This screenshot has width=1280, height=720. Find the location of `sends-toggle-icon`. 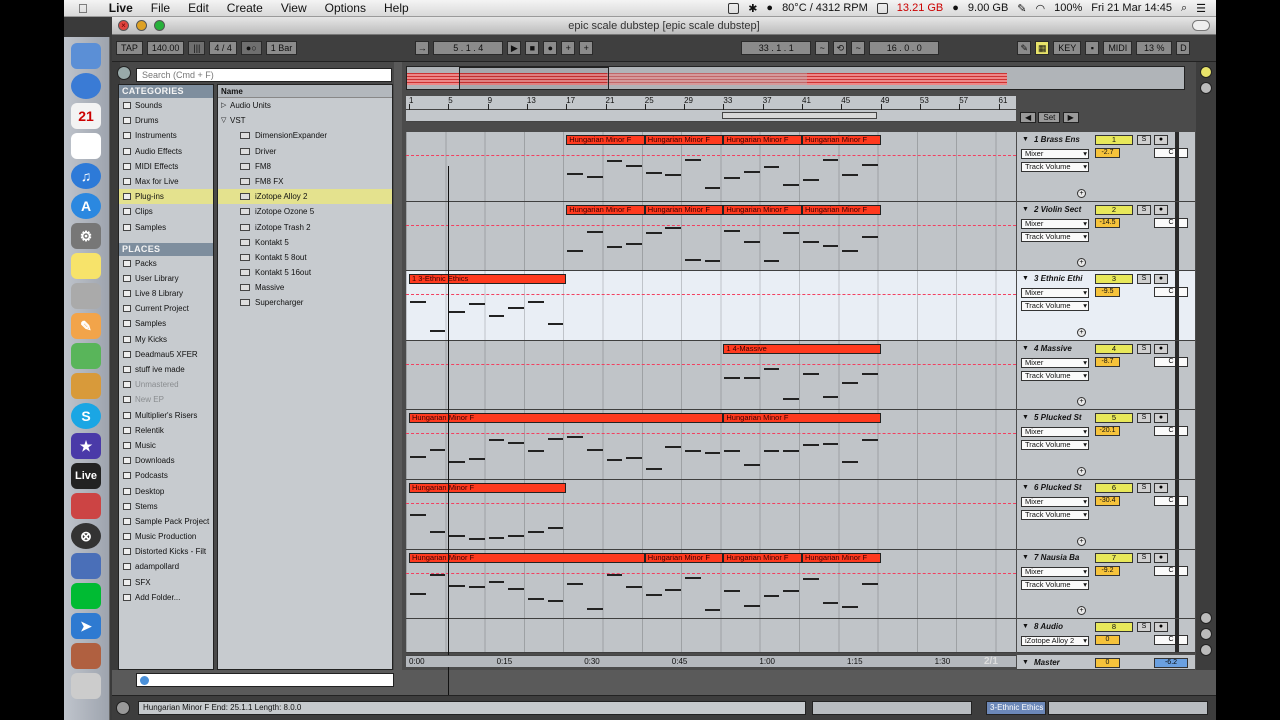

sends-toggle-icon is located at coordinates (1206, 618).